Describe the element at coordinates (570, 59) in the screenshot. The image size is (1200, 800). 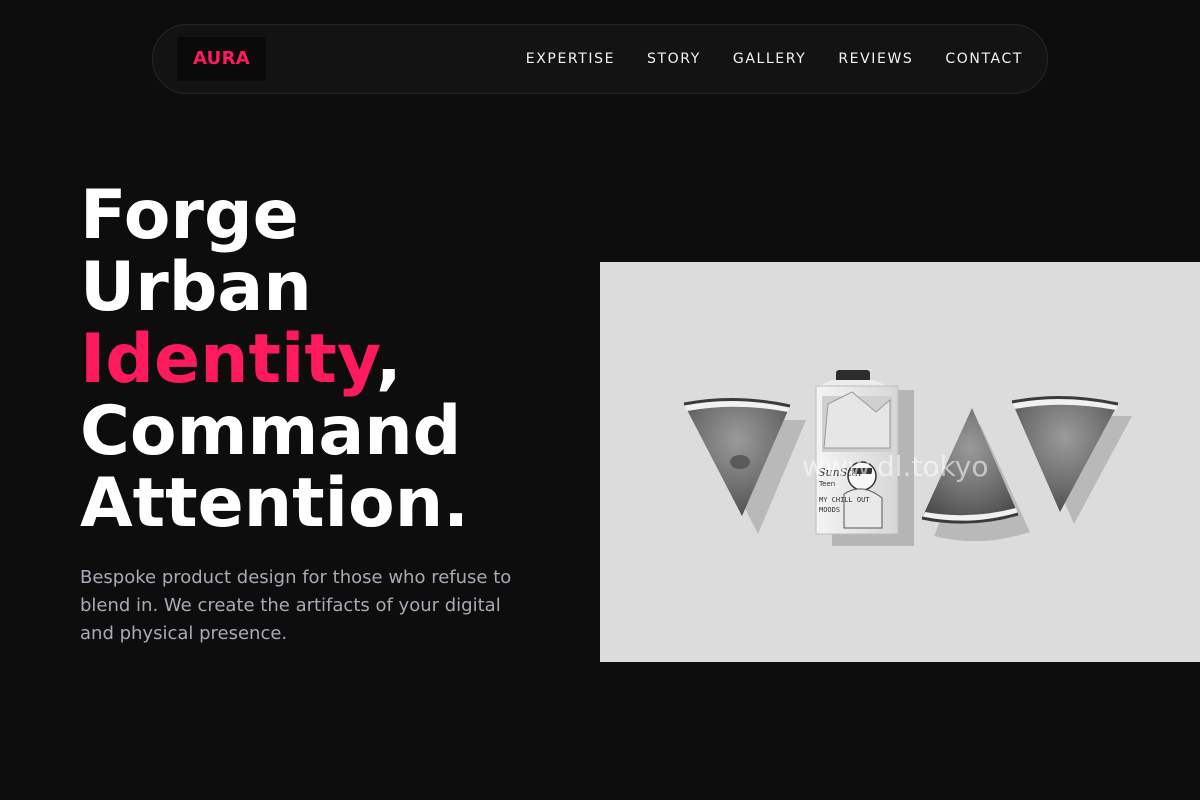
I see `nav-link-expertise: EXPERTISE` at that location.